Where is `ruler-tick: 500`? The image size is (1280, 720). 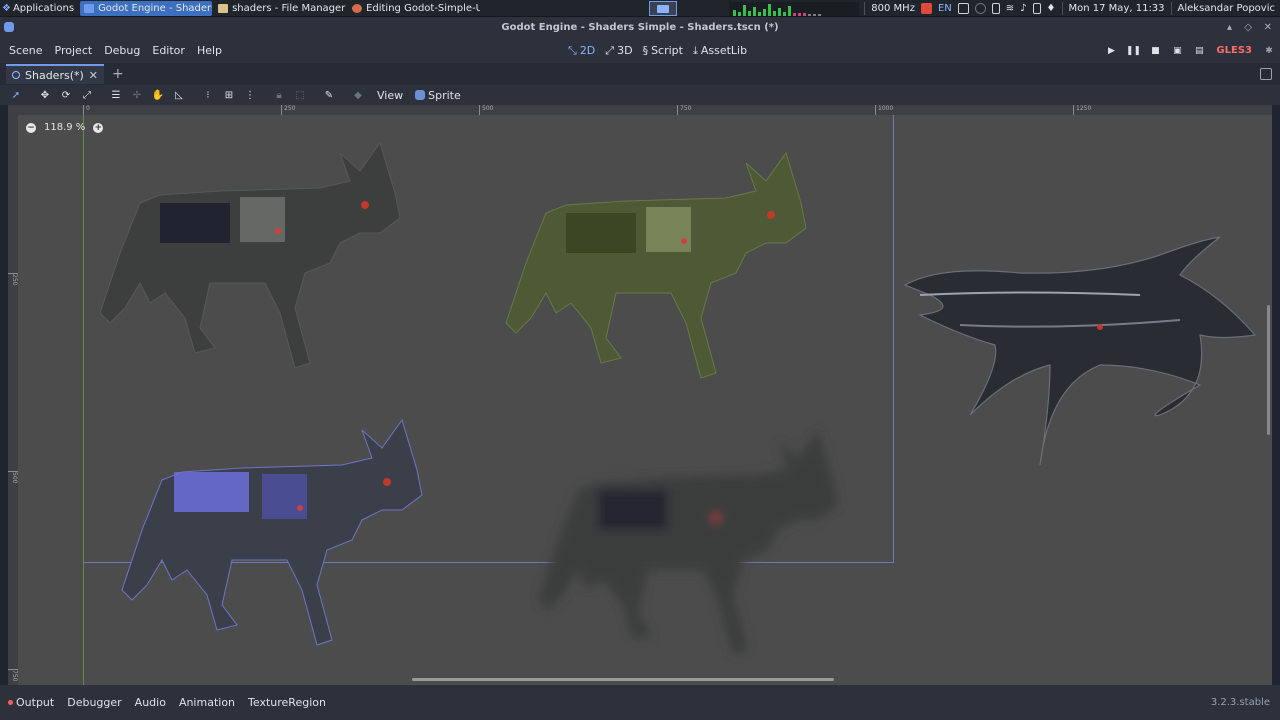
ruler-tick: 500 is located at coordinates (13, 477).